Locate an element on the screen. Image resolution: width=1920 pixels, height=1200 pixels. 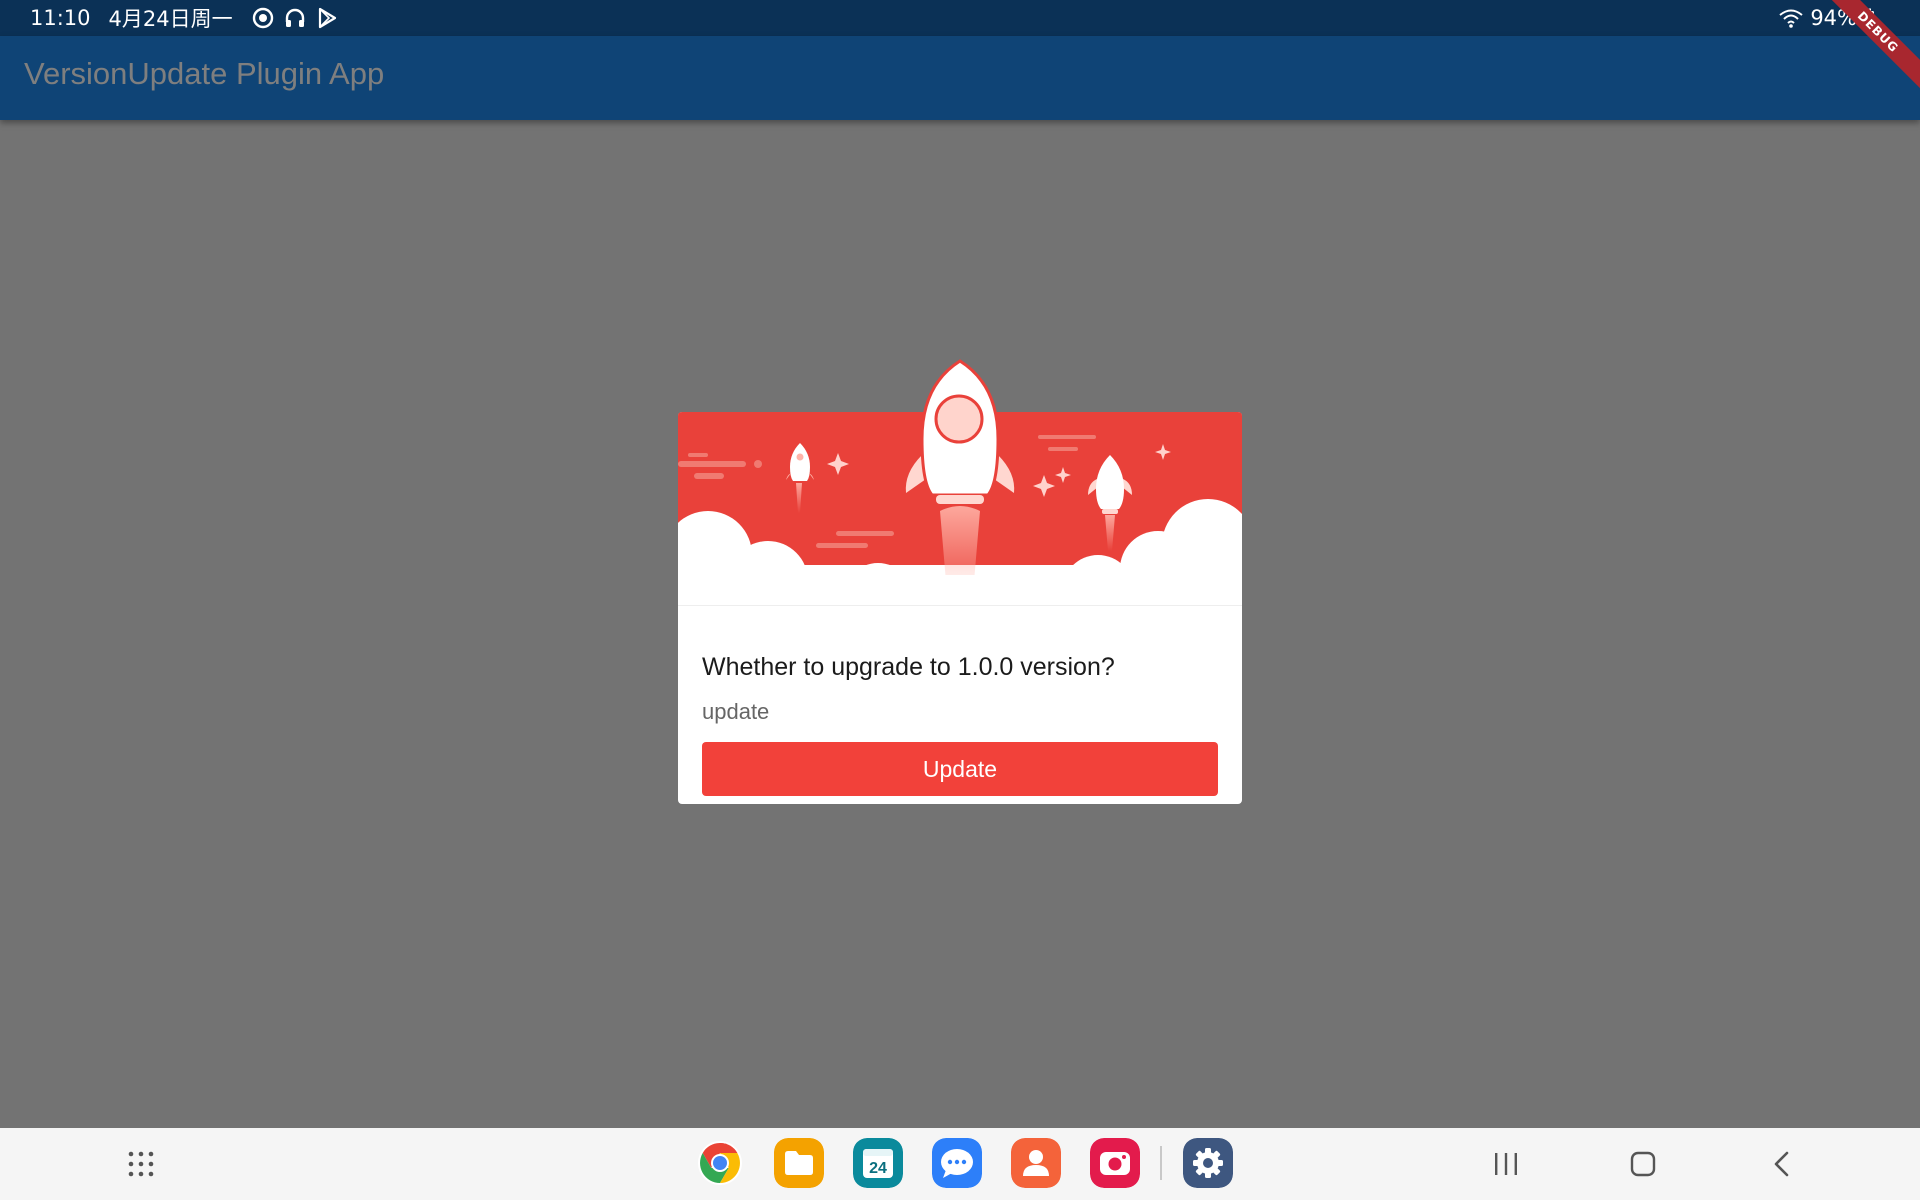
headphones-icon is located at coordinates (294, 17).